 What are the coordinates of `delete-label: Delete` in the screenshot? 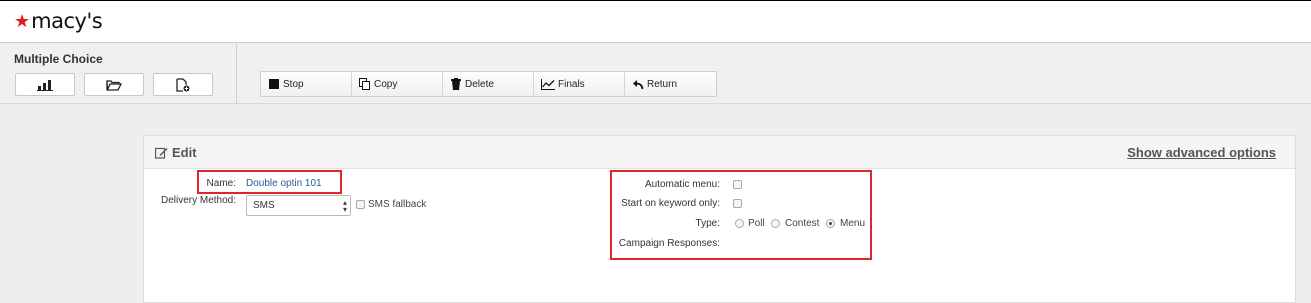 It's located at (479, 84).